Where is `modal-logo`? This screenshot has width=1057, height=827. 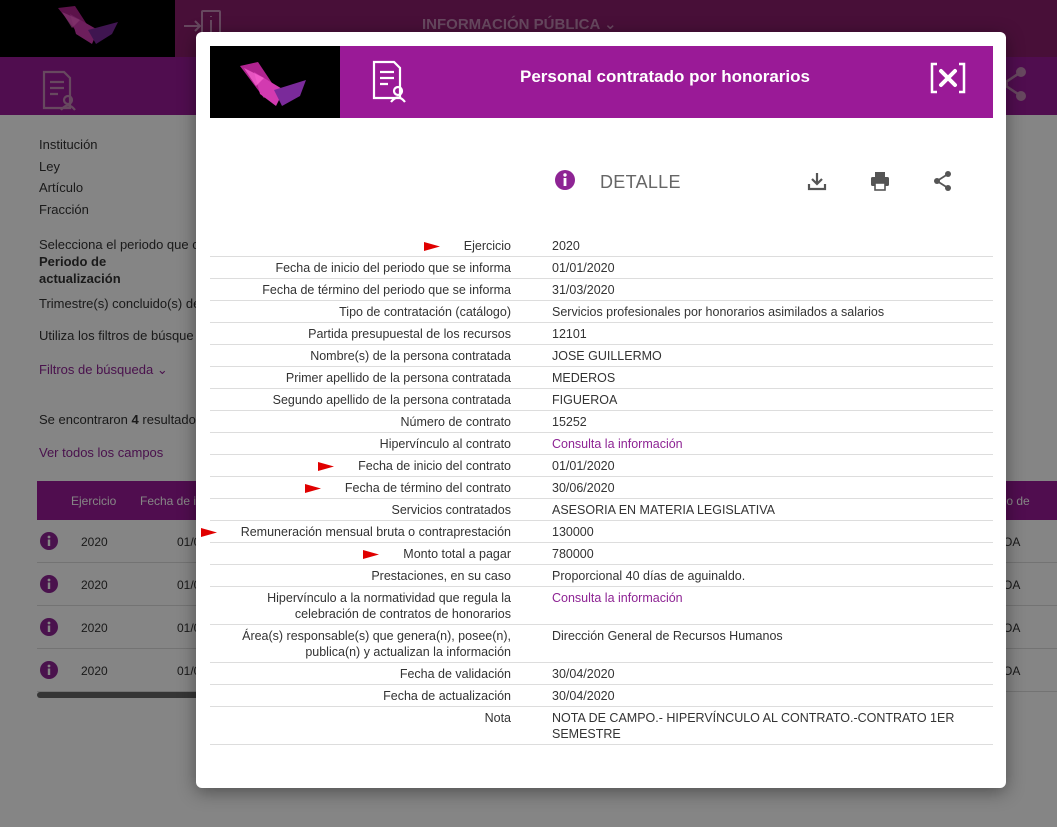
modal-logo is located at coordinates (275, 82).